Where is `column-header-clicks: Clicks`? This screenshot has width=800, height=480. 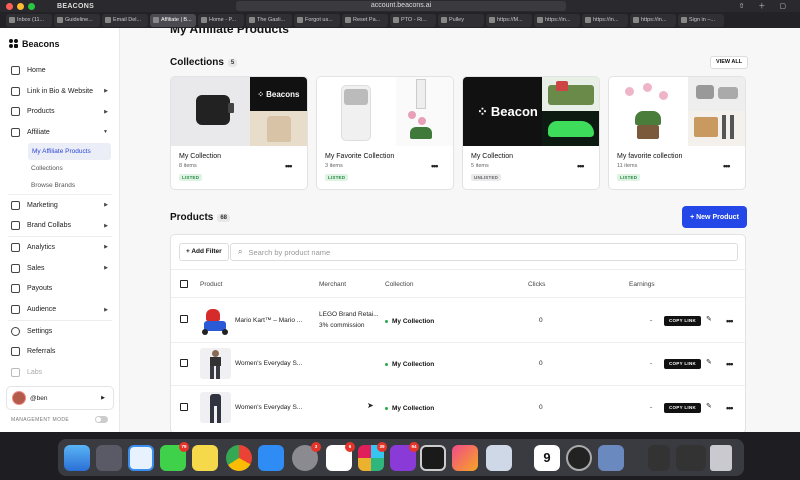 column-header-clicks: Clicks is located at coordinates (536, 284).